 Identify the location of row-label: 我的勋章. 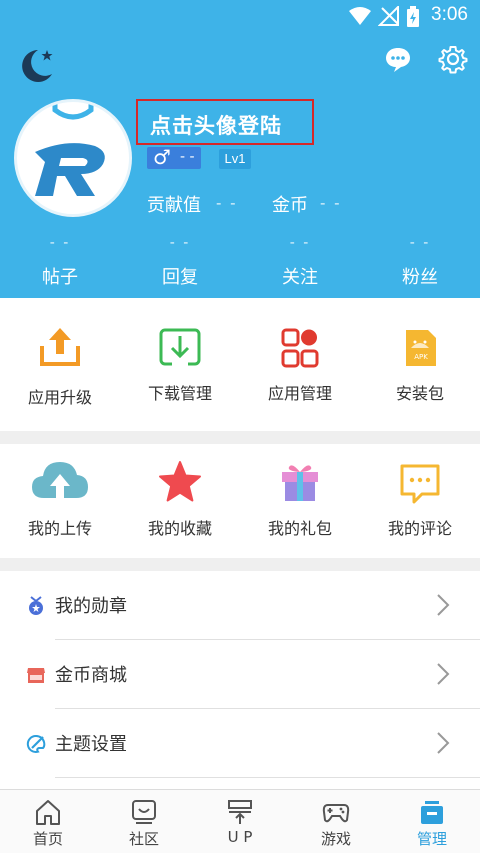
(91, 606).